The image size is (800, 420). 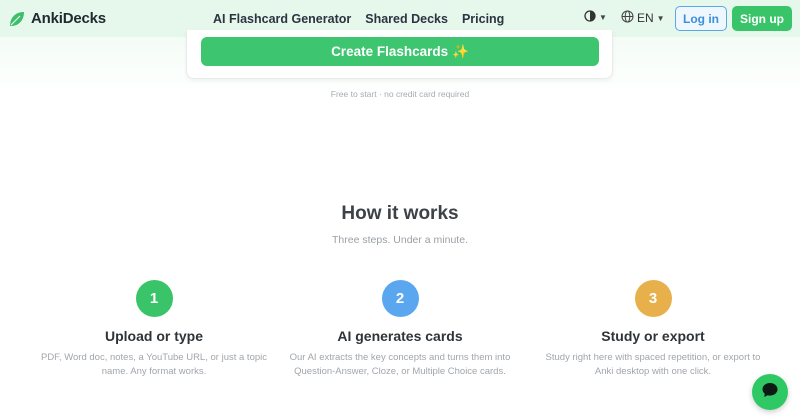 What do you see at coordinates (645, 18) in the screenshot?
I see `language-value: EN` at bounding box center [645, 18].